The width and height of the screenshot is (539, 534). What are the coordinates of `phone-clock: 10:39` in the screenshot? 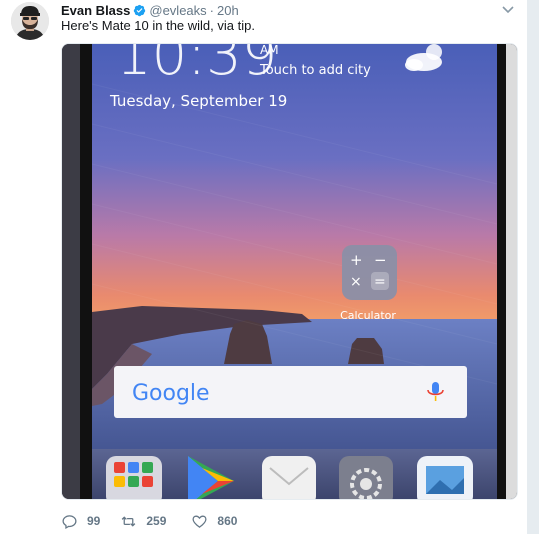 It's located at (196, 66).